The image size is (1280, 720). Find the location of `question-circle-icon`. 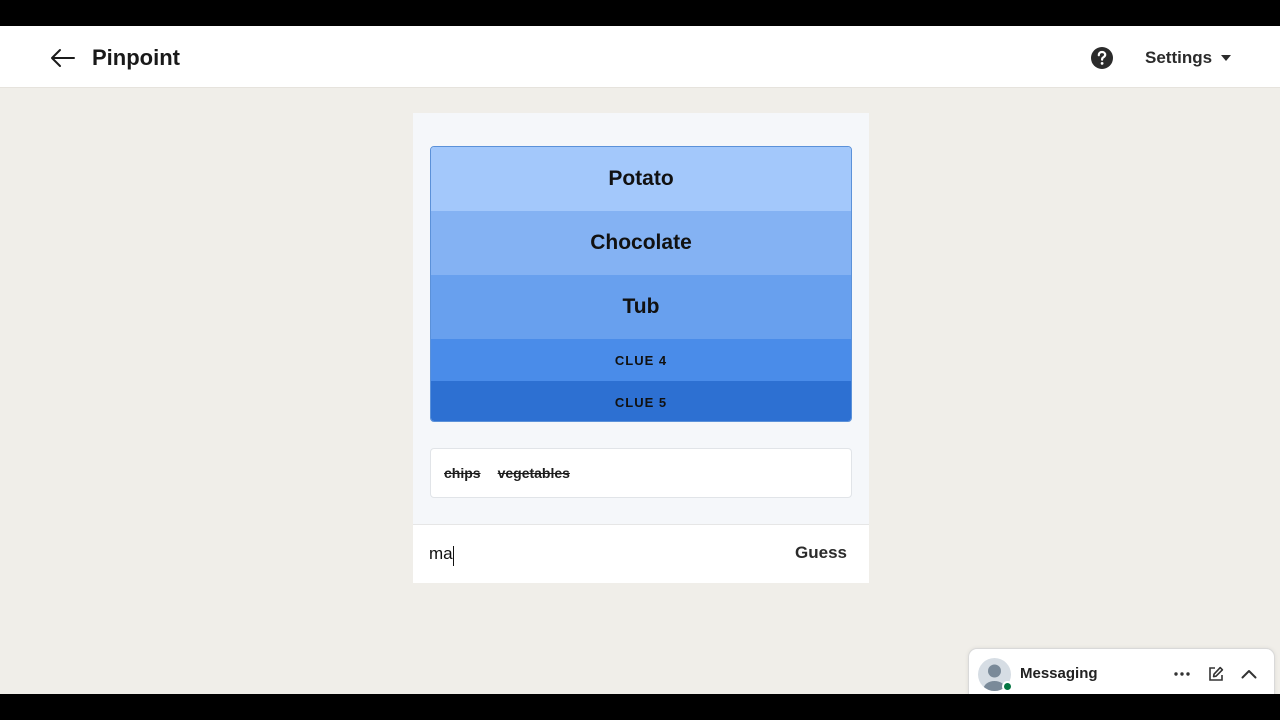

question-circle-icon is located at coordinates (1102, 58).